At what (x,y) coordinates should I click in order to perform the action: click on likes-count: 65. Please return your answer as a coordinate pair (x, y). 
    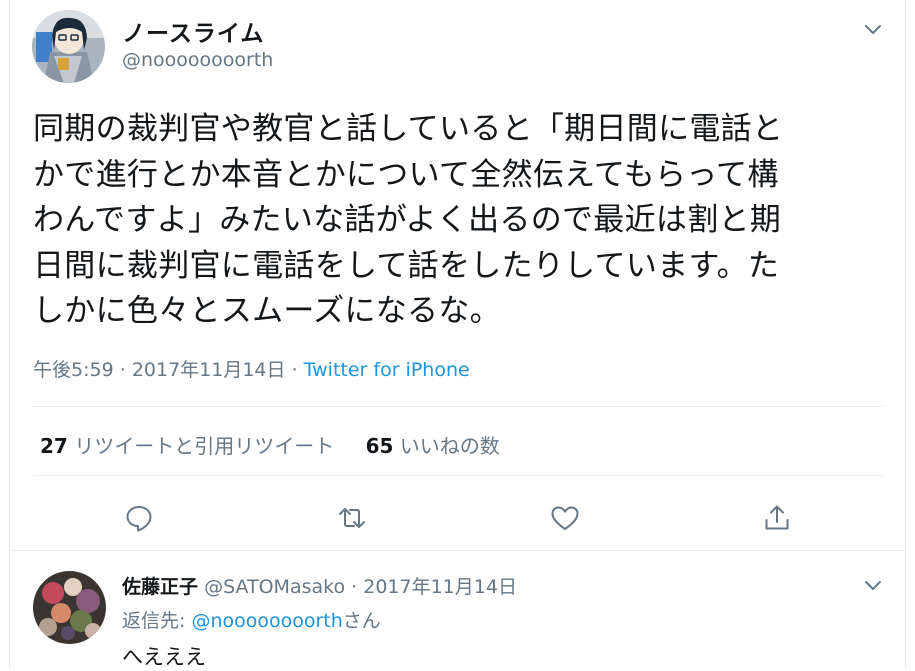
    Looking at the image, I should click on (379, 446).